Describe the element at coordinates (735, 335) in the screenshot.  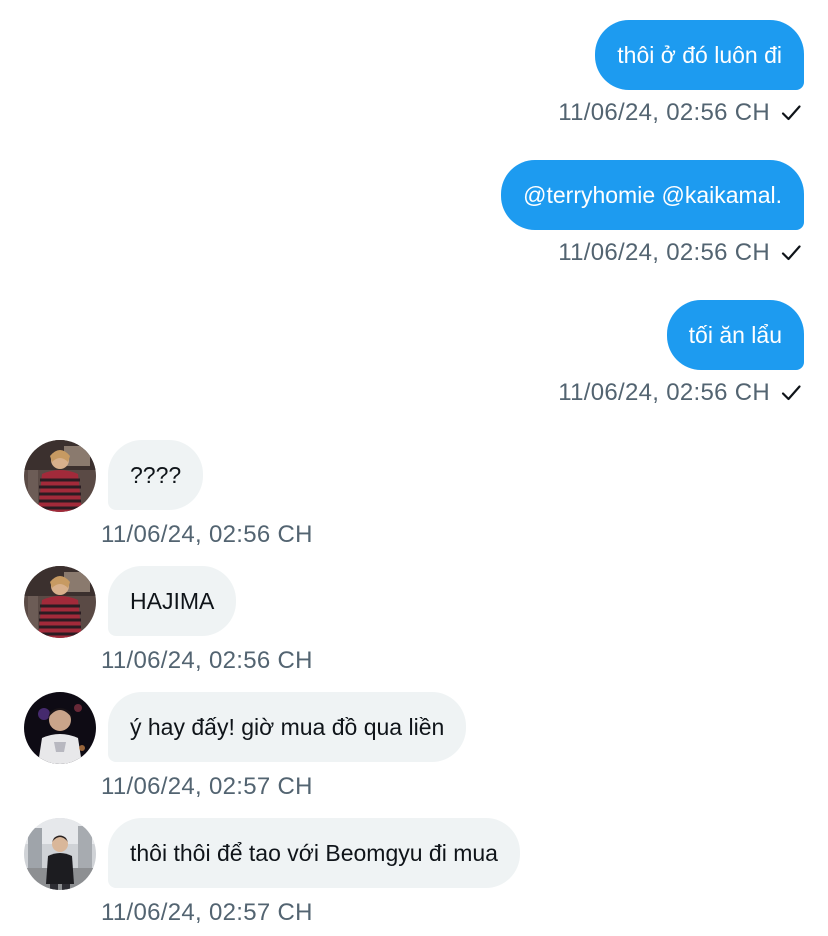
I see `outgoing-message-bubble: tối ăn lẩu` at that location.